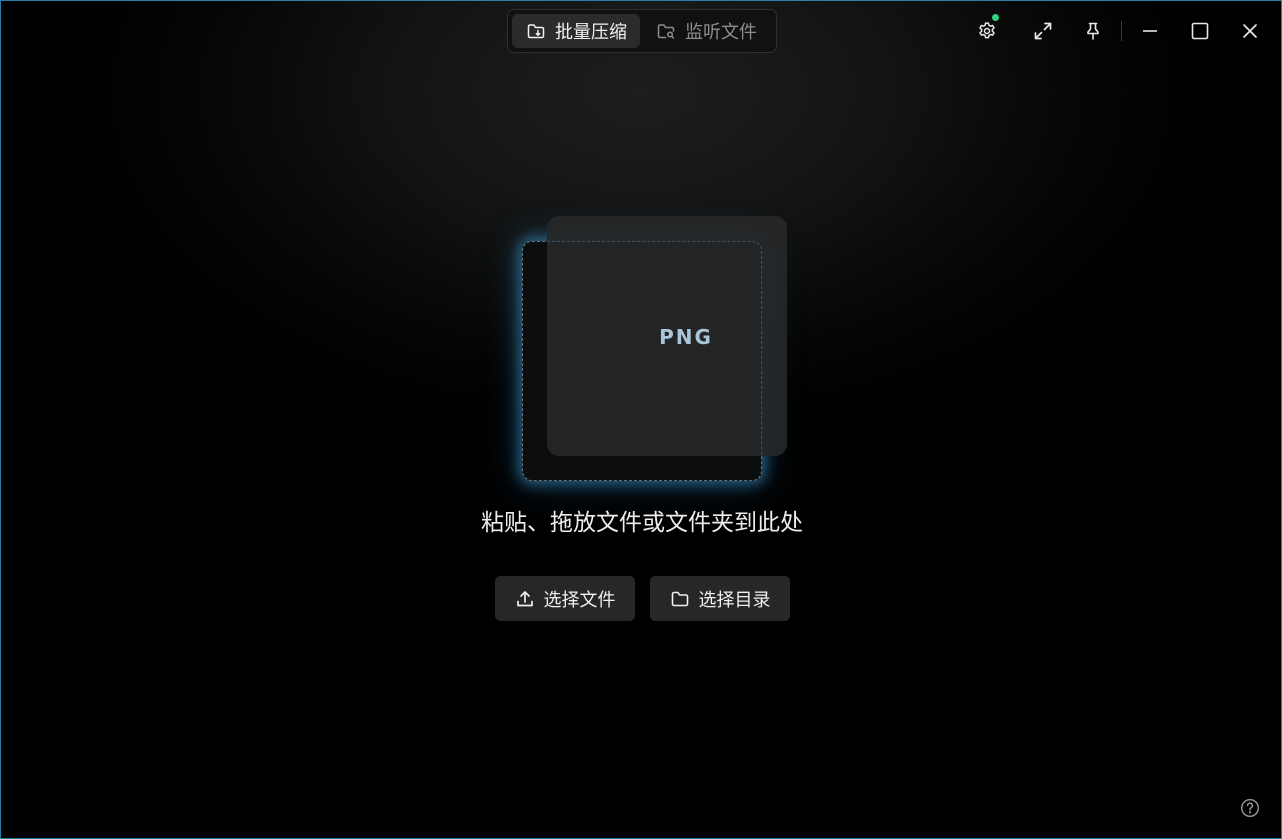 The image size is (1282, 839). I want to click on select-files-button: 选择文件, so click(565, 598).